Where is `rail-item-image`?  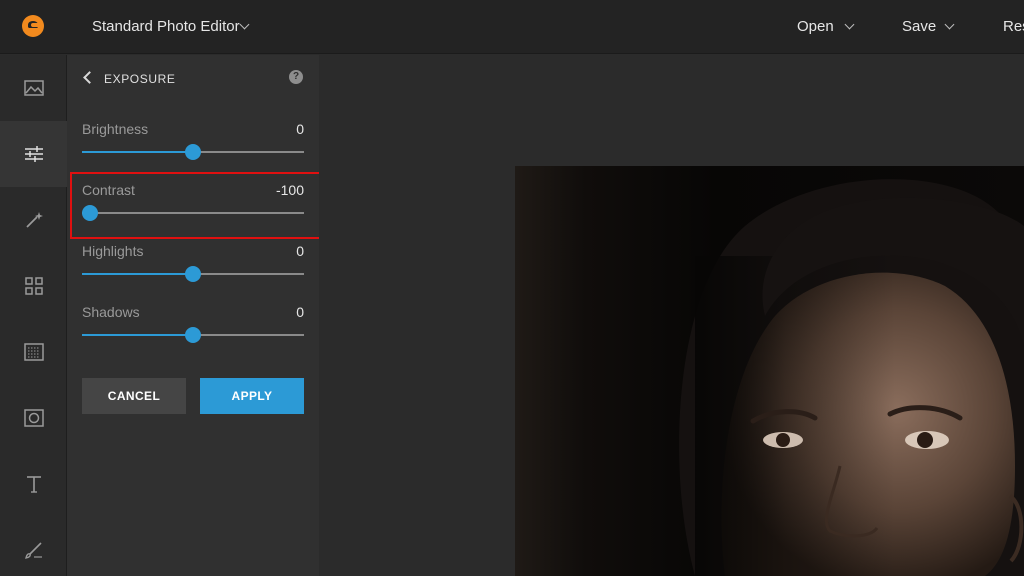
rail-item-image is located at coordinates (33, 88).